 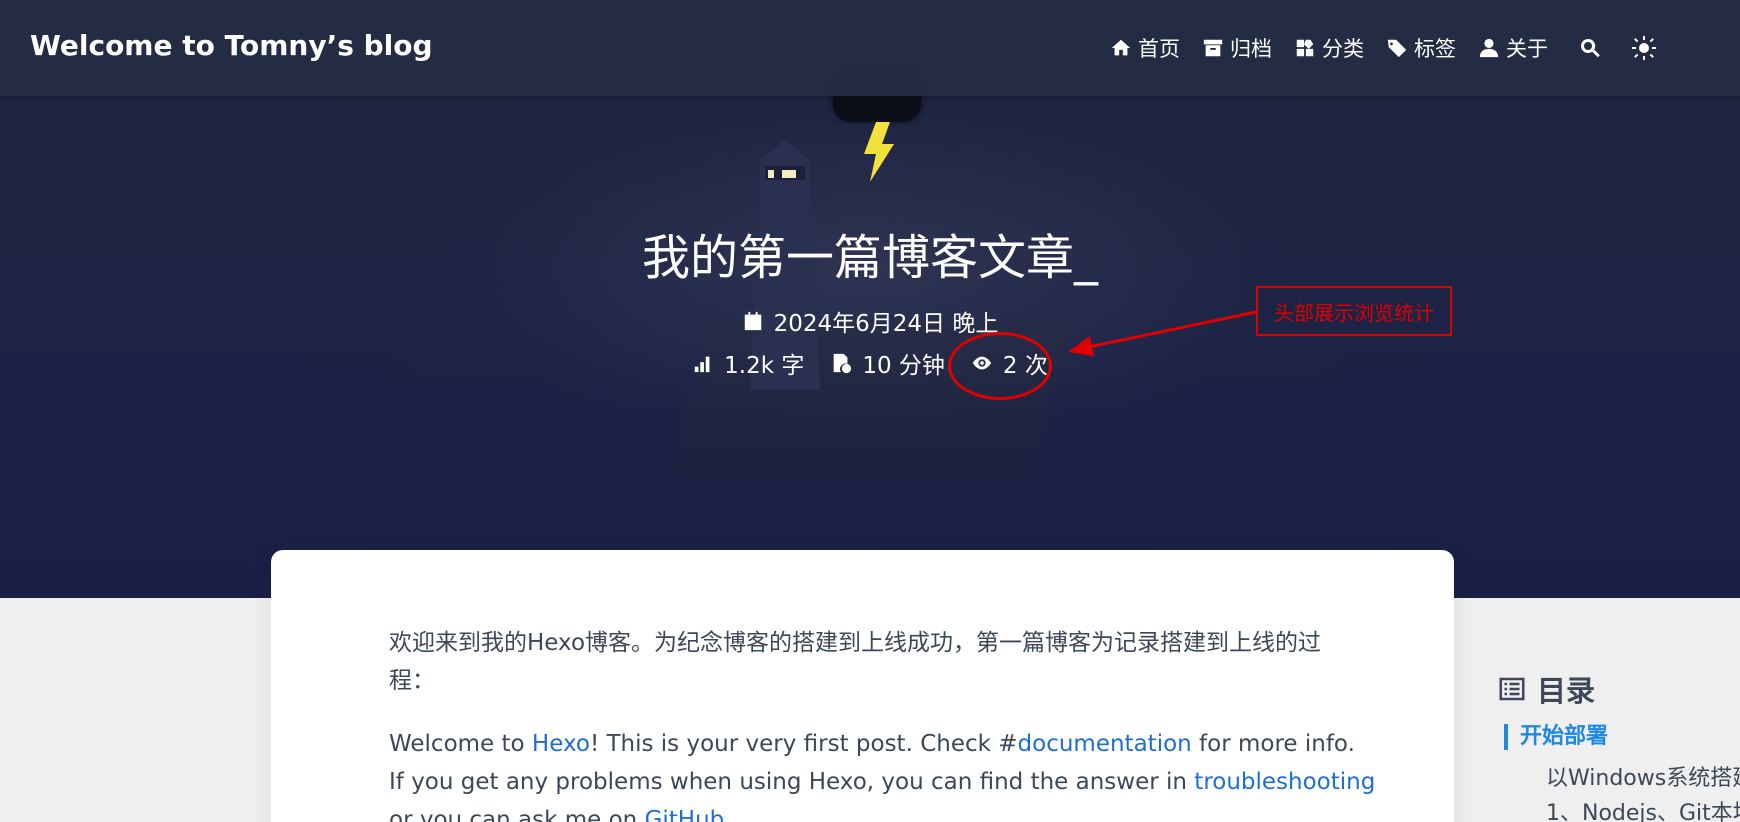 What do you see at coordinates (1489, 48) in the screenshot?
I see `user-icon` at bounding box center [1489, 48].